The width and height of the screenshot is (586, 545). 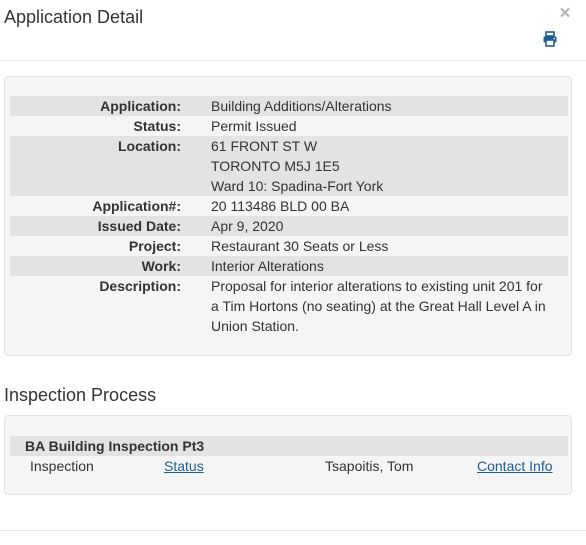 I want to click on detail-value: Building Additions/Alterations, so click(x=389, y=106).